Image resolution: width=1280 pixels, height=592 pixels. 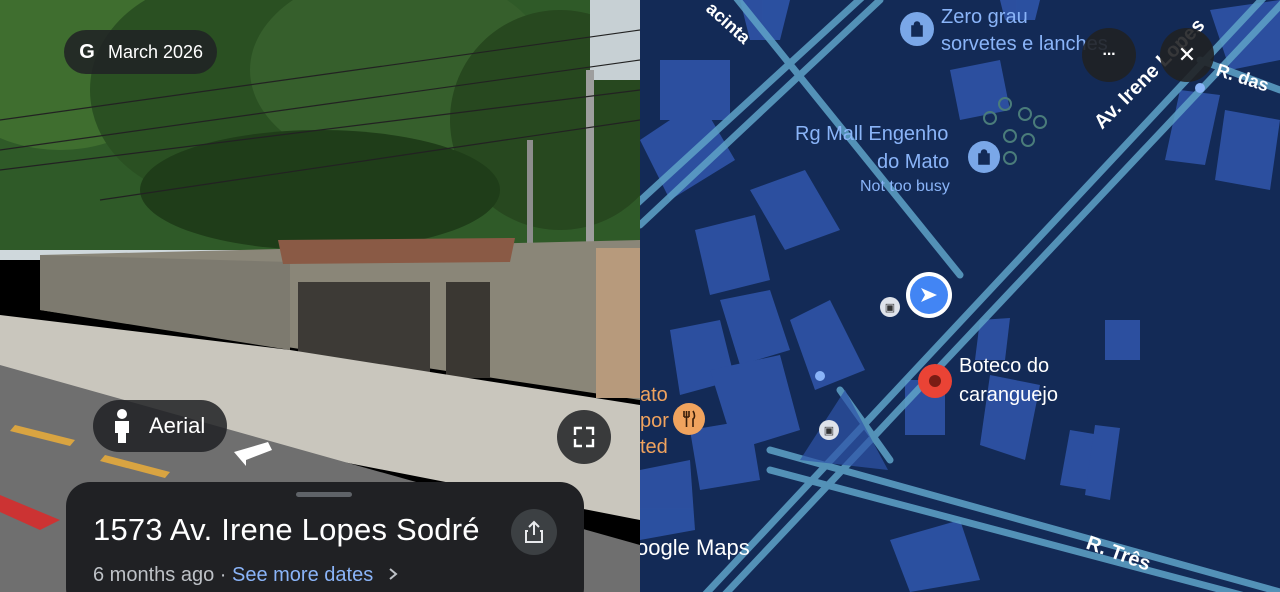 I want to click on navigation-arrow-icon, so click(x=929, y=295).